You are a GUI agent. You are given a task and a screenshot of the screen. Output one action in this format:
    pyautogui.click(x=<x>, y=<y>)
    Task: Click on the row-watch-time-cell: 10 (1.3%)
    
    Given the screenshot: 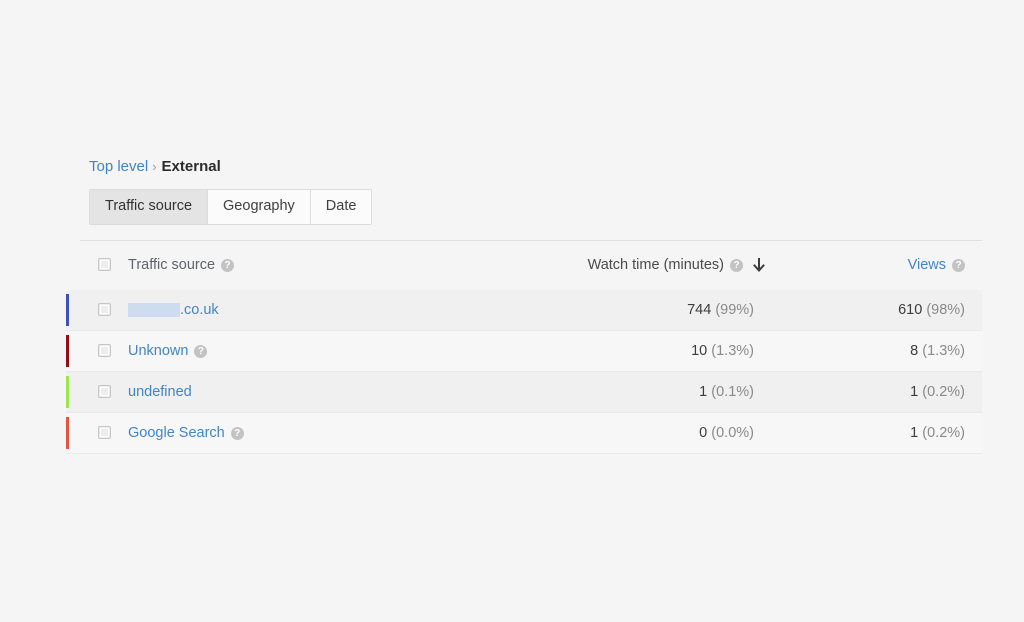 What is the action you would take?
    pyautogui.click(x=722, y=351)
    